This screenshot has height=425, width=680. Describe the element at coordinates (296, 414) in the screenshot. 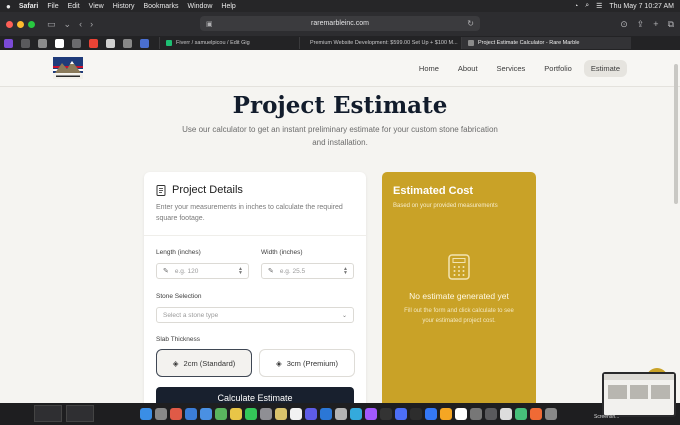

I see `reminders-icon` at that location.